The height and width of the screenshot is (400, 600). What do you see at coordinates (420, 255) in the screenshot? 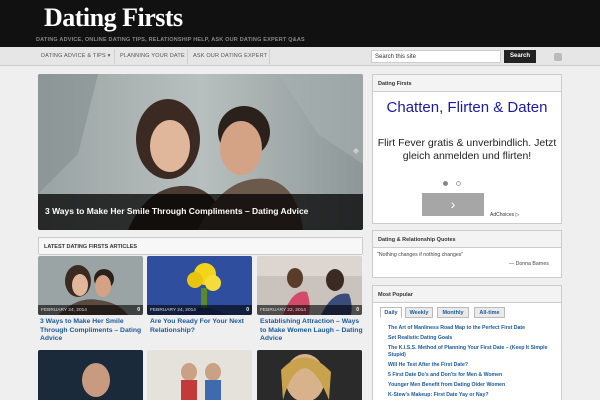
I see `quote-text: "Nothing changes if nothing changes"` at bounding box center [420, 255].